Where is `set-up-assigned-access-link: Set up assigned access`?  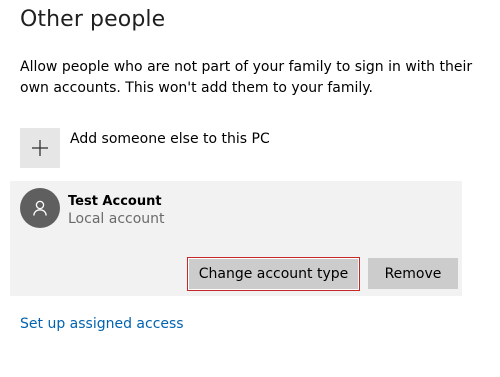 set-up-assigned-access-link: Set up assigned access is located at coordinates (102, 324).